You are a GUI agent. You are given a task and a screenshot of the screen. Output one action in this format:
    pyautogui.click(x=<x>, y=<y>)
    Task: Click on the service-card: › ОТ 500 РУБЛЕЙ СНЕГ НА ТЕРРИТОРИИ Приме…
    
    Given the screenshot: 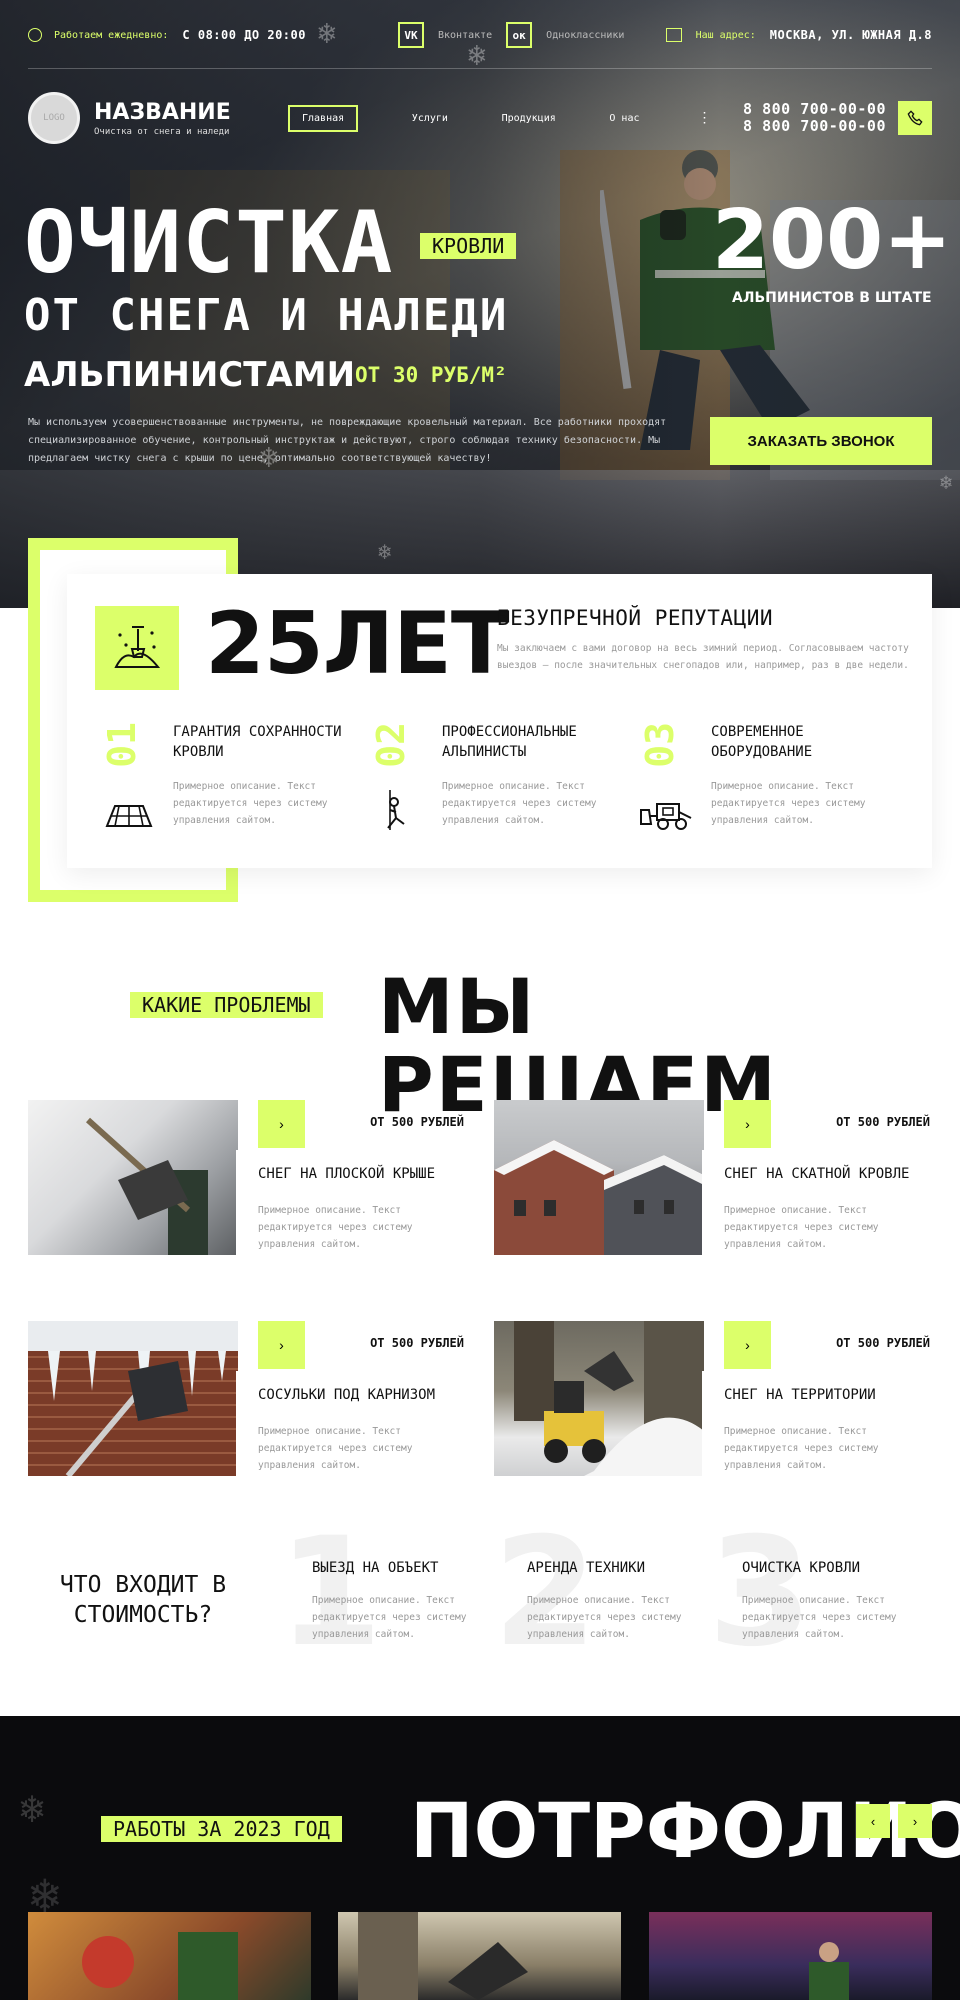 What is the action you would take?
    pyautogui.click(x=712, y=1399)
    